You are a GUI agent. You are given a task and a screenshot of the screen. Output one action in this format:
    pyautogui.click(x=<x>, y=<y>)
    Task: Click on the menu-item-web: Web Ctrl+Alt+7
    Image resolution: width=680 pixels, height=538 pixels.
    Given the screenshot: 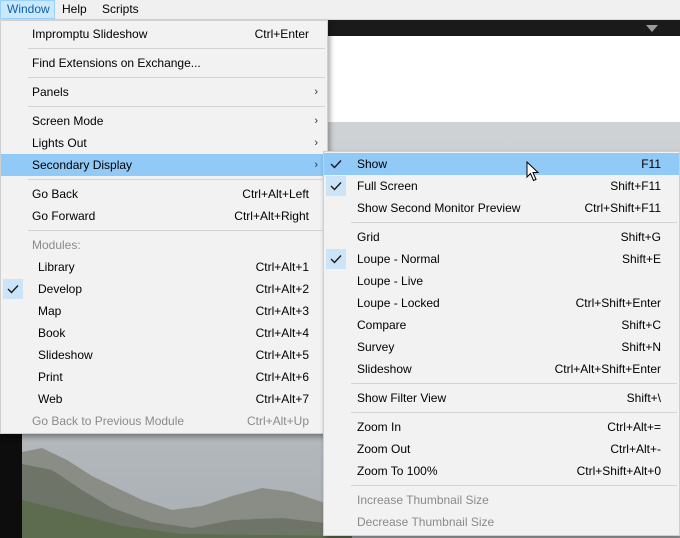 What is the action you would take?
    pyautogui.click(x=164, y=399)
    